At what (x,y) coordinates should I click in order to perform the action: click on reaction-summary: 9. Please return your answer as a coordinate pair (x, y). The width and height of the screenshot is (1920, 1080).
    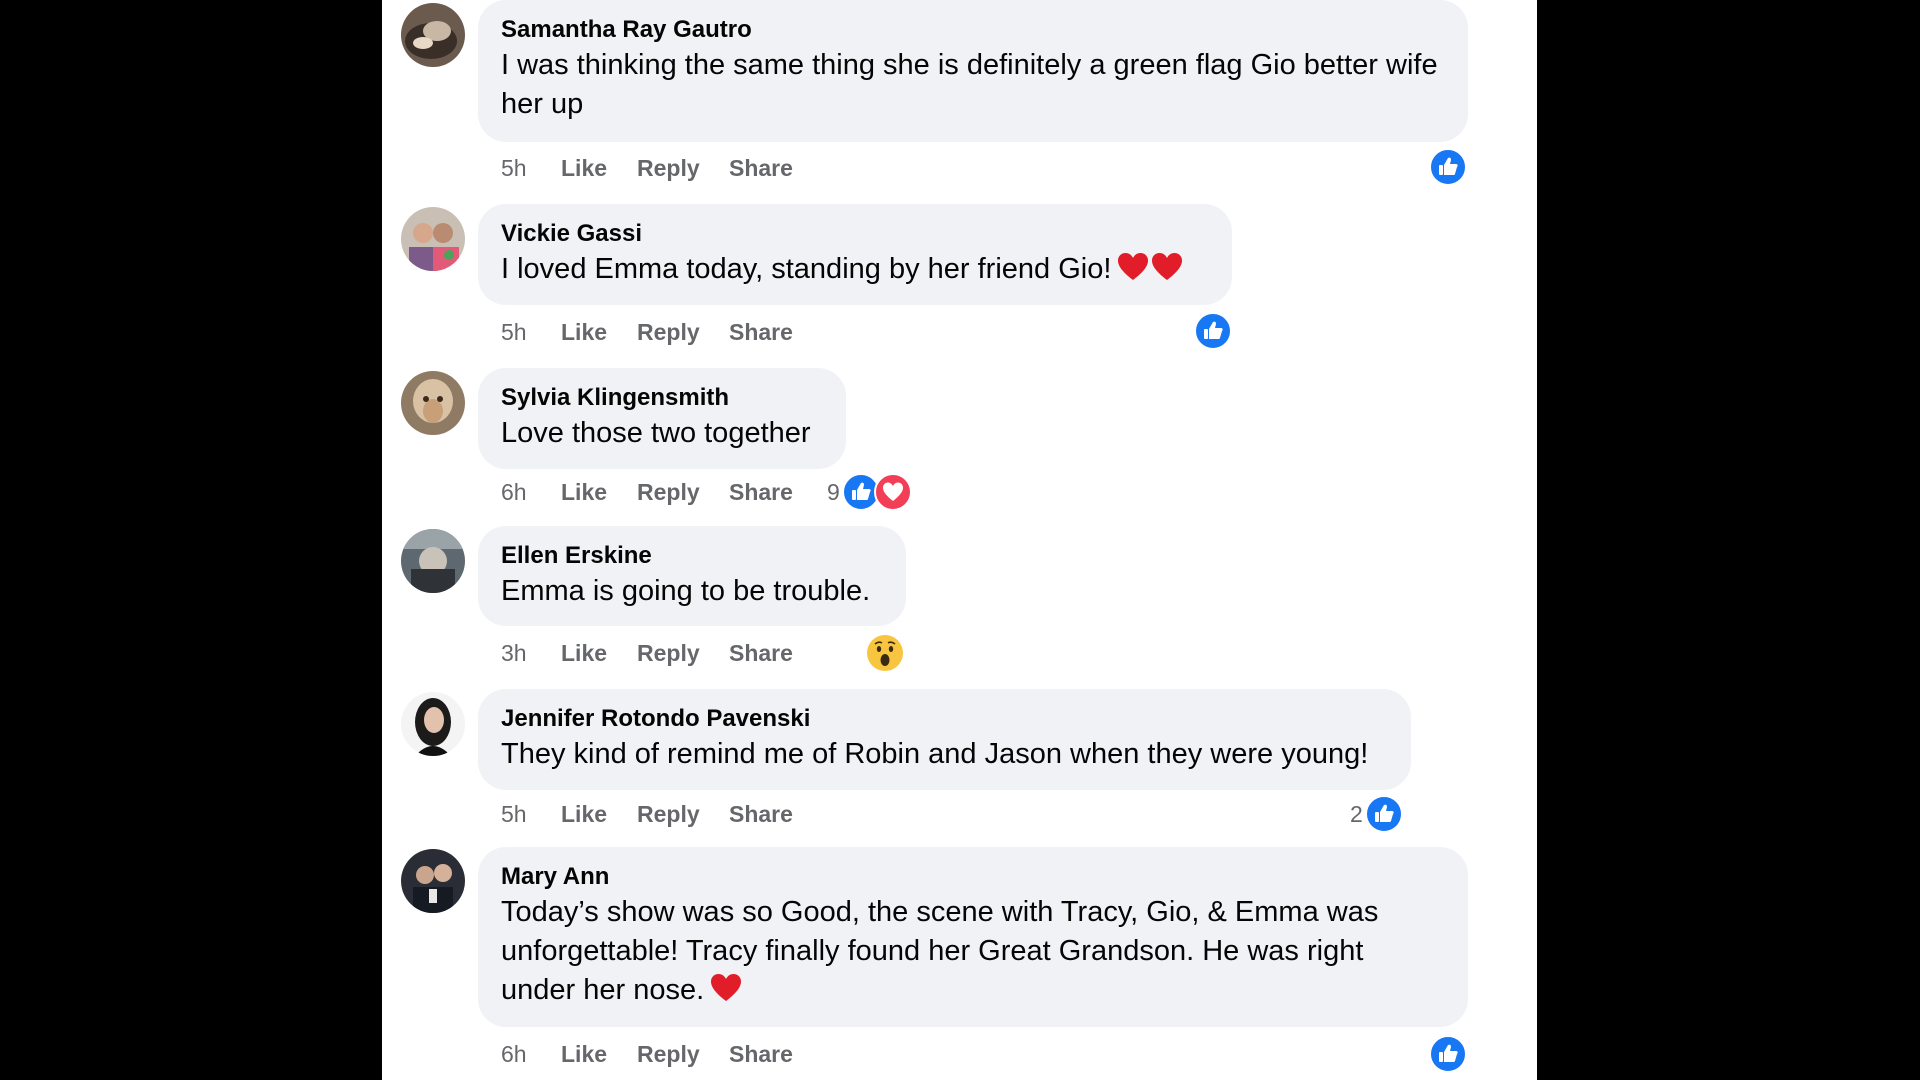
    Looking at the image, I should click on (869, 492).